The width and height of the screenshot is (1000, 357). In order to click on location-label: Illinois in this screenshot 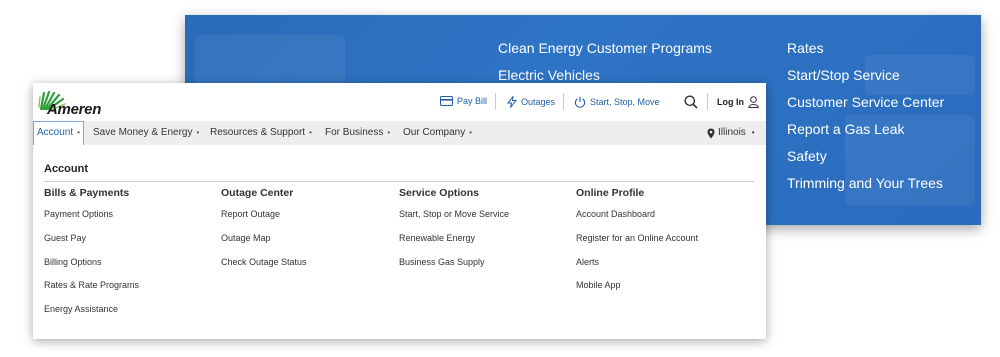, I will do `click(732, 132)`.